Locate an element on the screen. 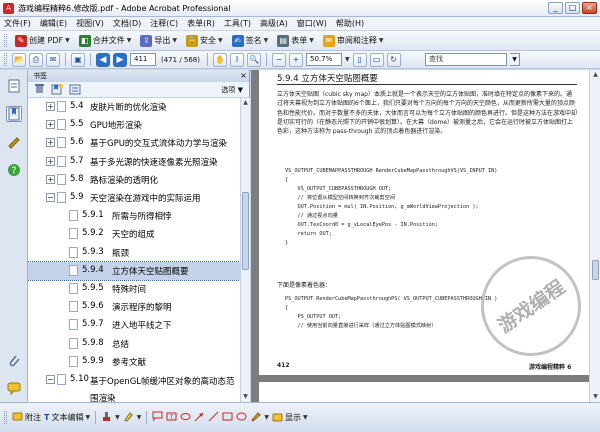 The image size is (600, 432). cloud-tool-icon is located at coordinates (185, 417).